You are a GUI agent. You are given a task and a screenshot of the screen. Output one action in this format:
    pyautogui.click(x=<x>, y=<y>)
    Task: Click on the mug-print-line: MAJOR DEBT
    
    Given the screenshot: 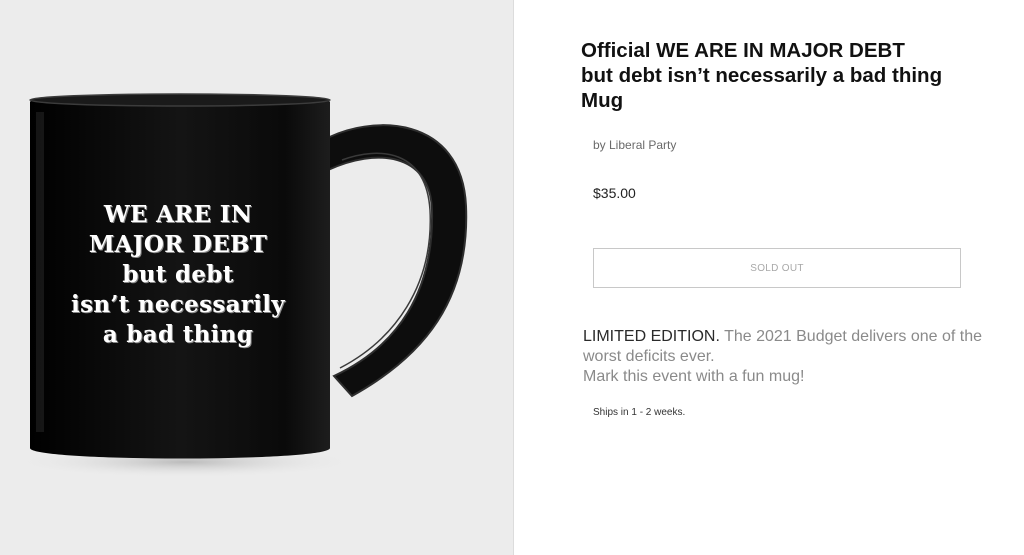 What is the action you would take?
    pyautogui.click(x=178, y=244)
    